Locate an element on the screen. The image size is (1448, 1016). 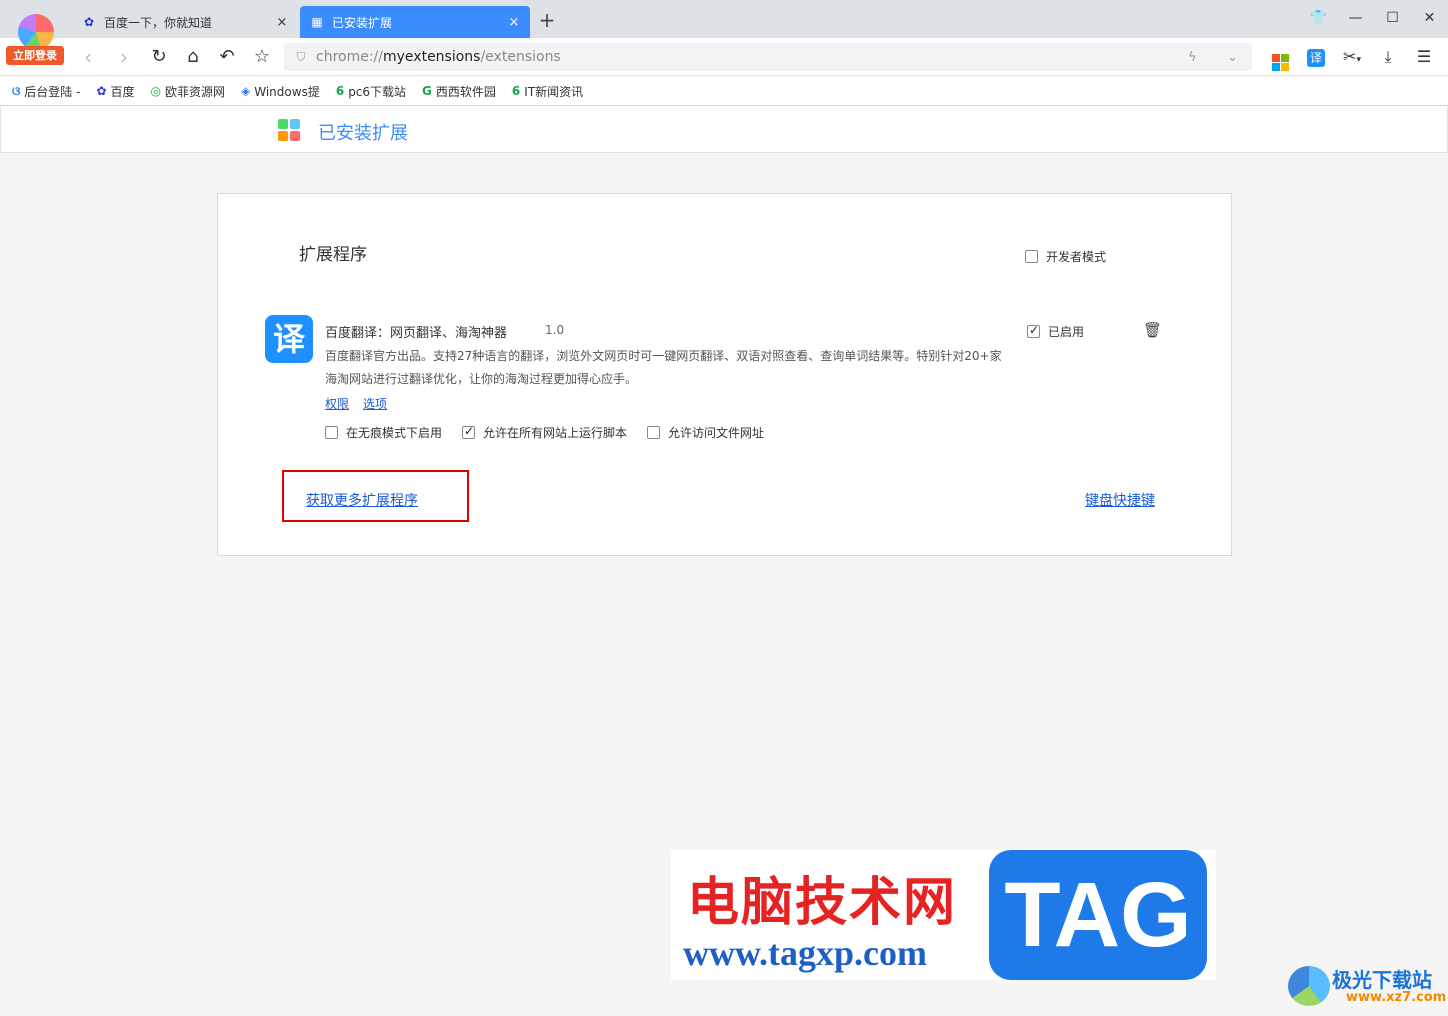
bookmark-item: ଓ 后台登陆 - is located at coordinates (46, 91).